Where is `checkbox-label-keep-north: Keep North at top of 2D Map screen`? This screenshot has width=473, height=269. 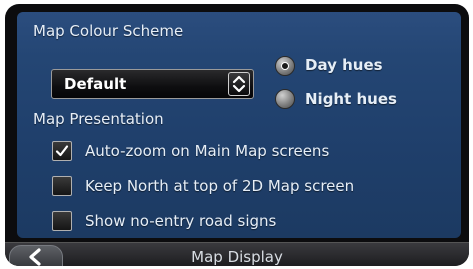 checkbox-label-keep-north: Keep North at top of 2D Map screen is located at coordinates (220, 186).